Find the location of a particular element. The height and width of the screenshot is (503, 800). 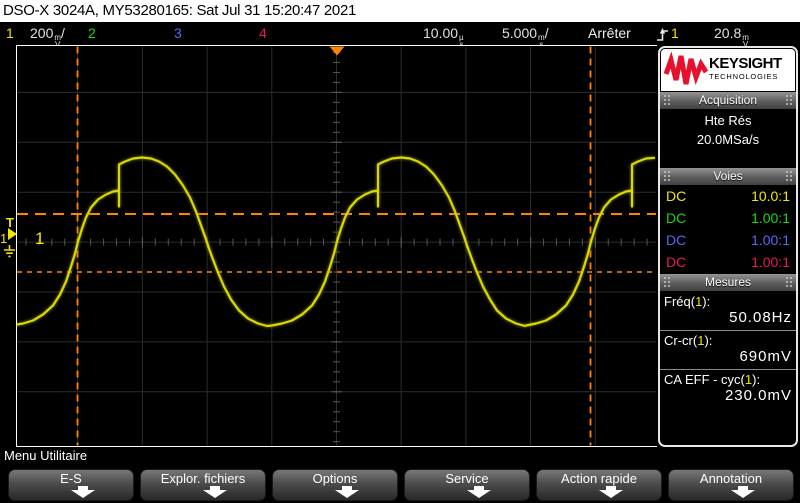

keysight-logo-text: KEYSIGHT TECHNOLOGIES is located at coordinates (745, 68).